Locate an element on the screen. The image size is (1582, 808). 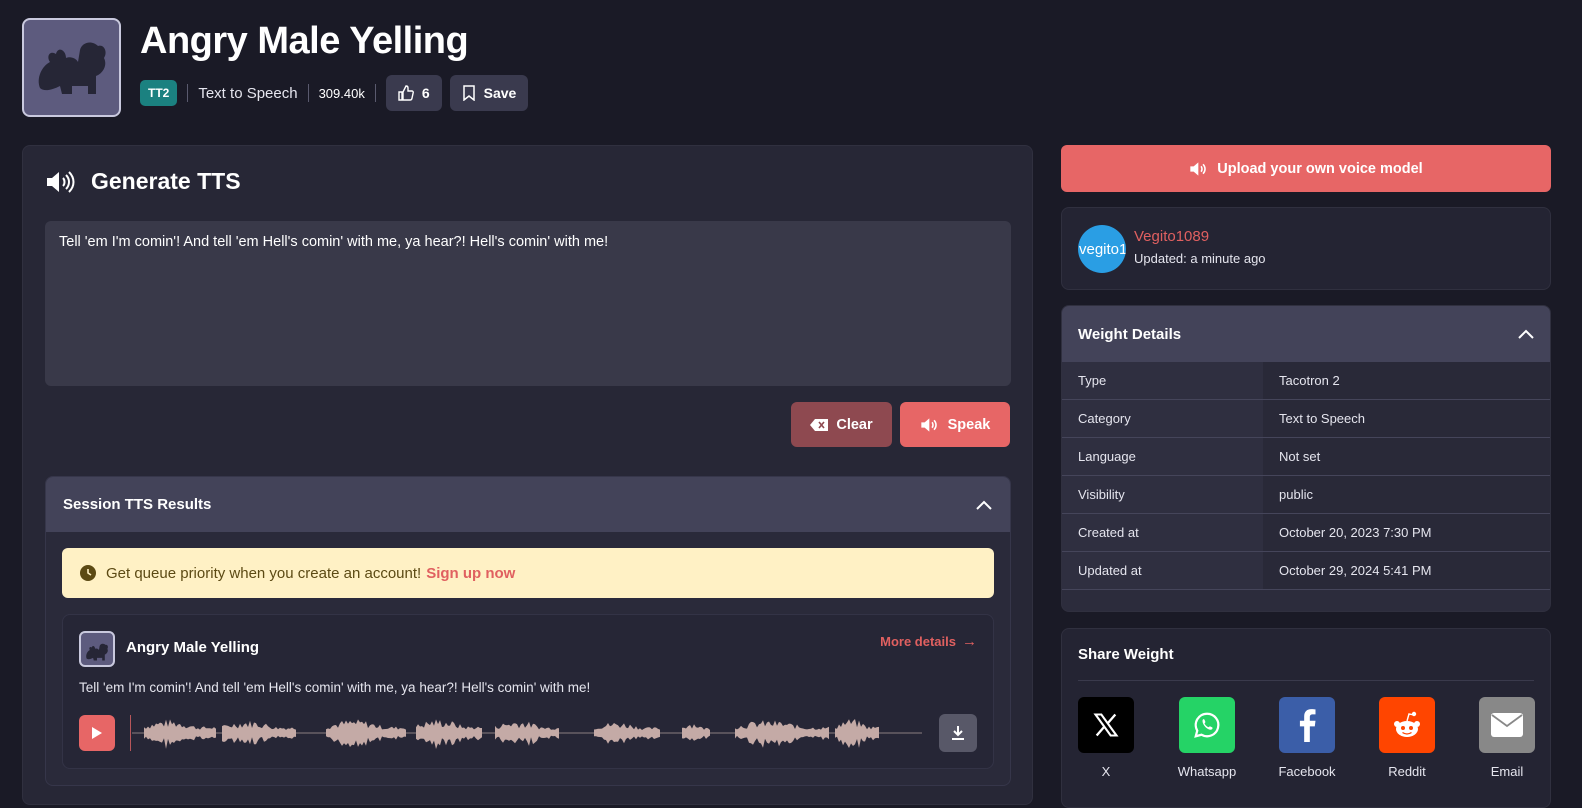
detail-value: Text to Speech is located at coordinates (1406, 418).